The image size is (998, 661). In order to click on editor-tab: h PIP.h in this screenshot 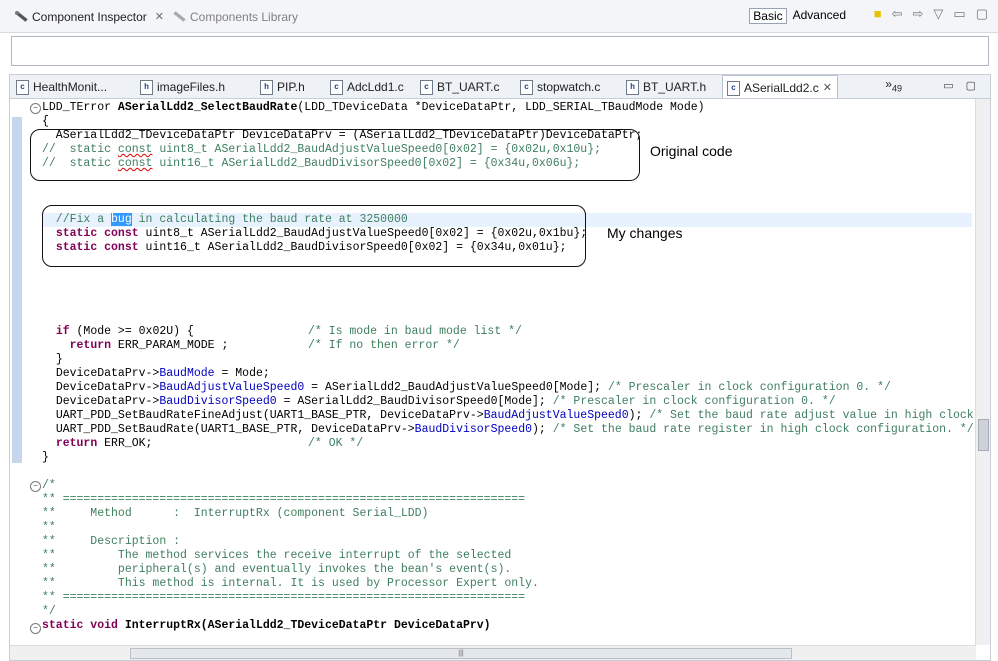, I will do `click(280, 87)`.